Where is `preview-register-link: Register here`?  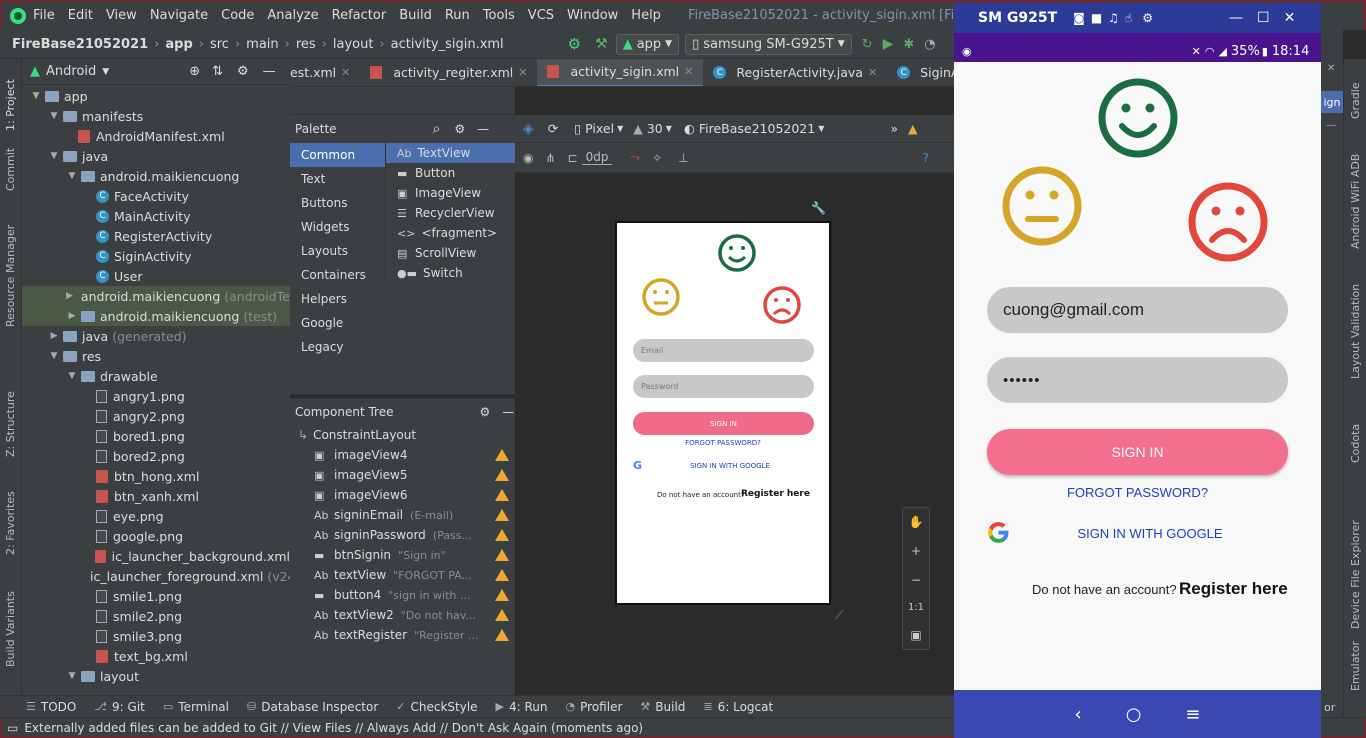 preview-register-link: Register here is located at coordinates (775, 494).